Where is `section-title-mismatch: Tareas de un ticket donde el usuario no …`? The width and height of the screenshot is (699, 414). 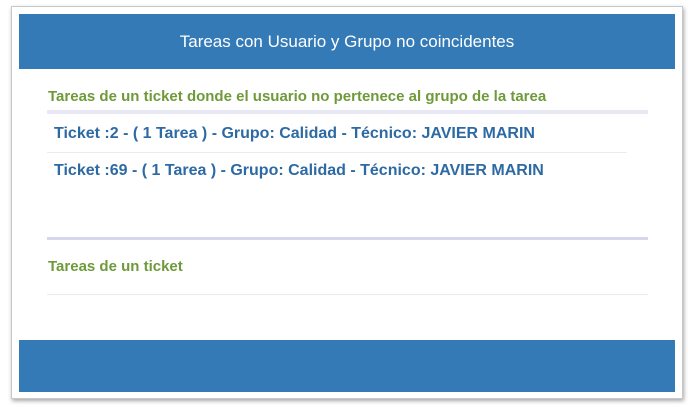
section-title-mismatch: Tareas de un ticket donde el usuario no … is located at coordinates (297, 96).